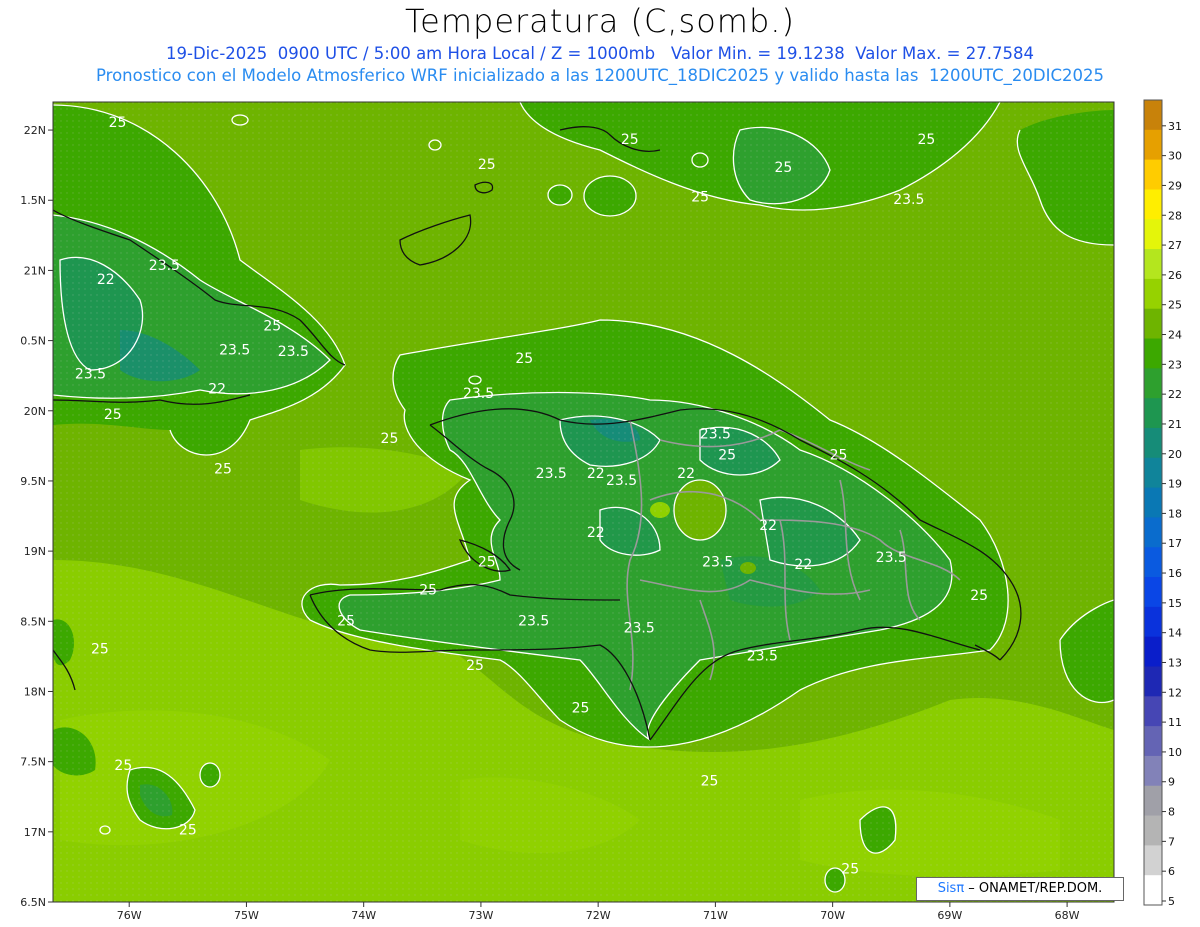 Image resolution: width=1200 pixels, height=927 pixels. What do you see at coordinates (1067, 915) in the screenshot?
I see `lon-tick-label: 68W` at bounding box center [1067, 915].